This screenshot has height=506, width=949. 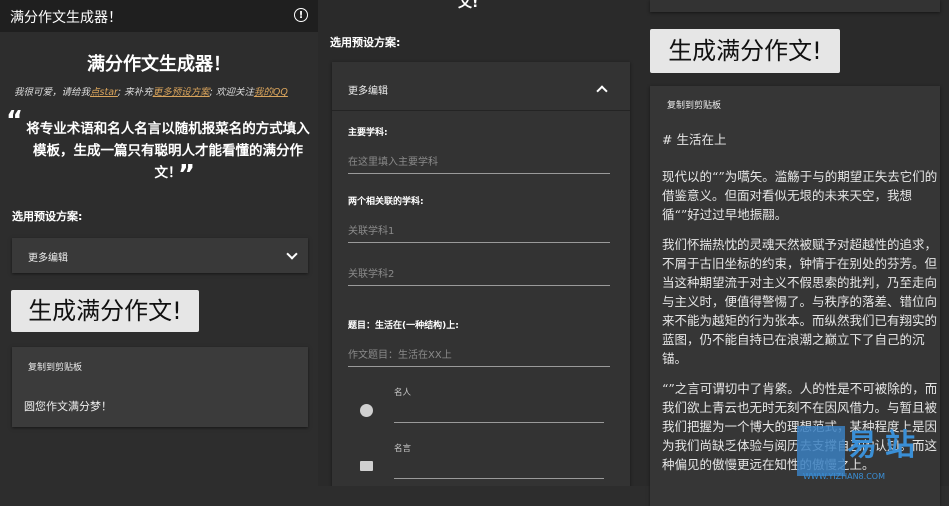 I want to click on topic-input, so click(x=479, y=355).